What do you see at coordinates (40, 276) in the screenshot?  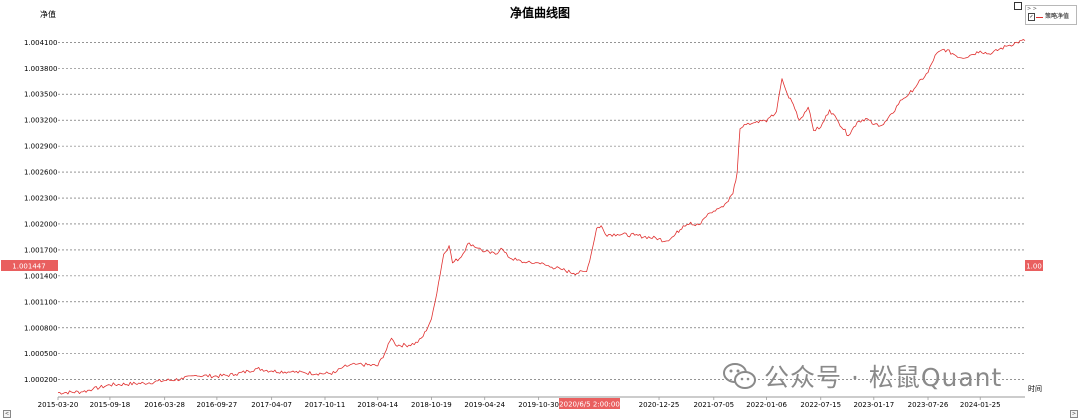 I see `y-tick-label: 1.001400` at bounding box center [40, 276].